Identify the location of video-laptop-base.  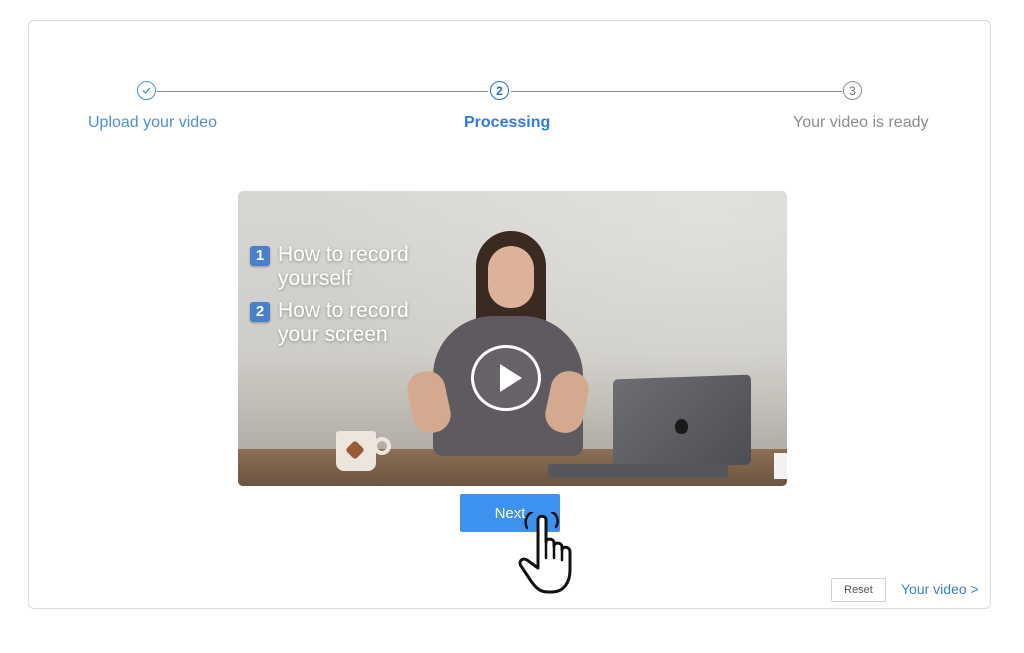
(638, 471).